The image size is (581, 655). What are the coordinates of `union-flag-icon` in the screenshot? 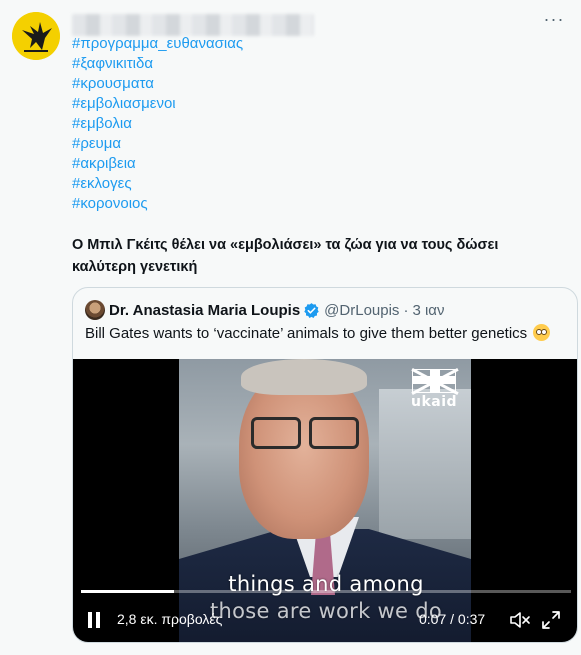 It's located at (434, 381).